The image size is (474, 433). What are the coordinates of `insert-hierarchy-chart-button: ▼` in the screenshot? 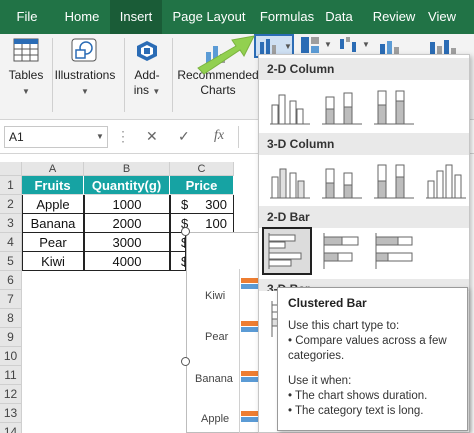 It's located at (317, 46).